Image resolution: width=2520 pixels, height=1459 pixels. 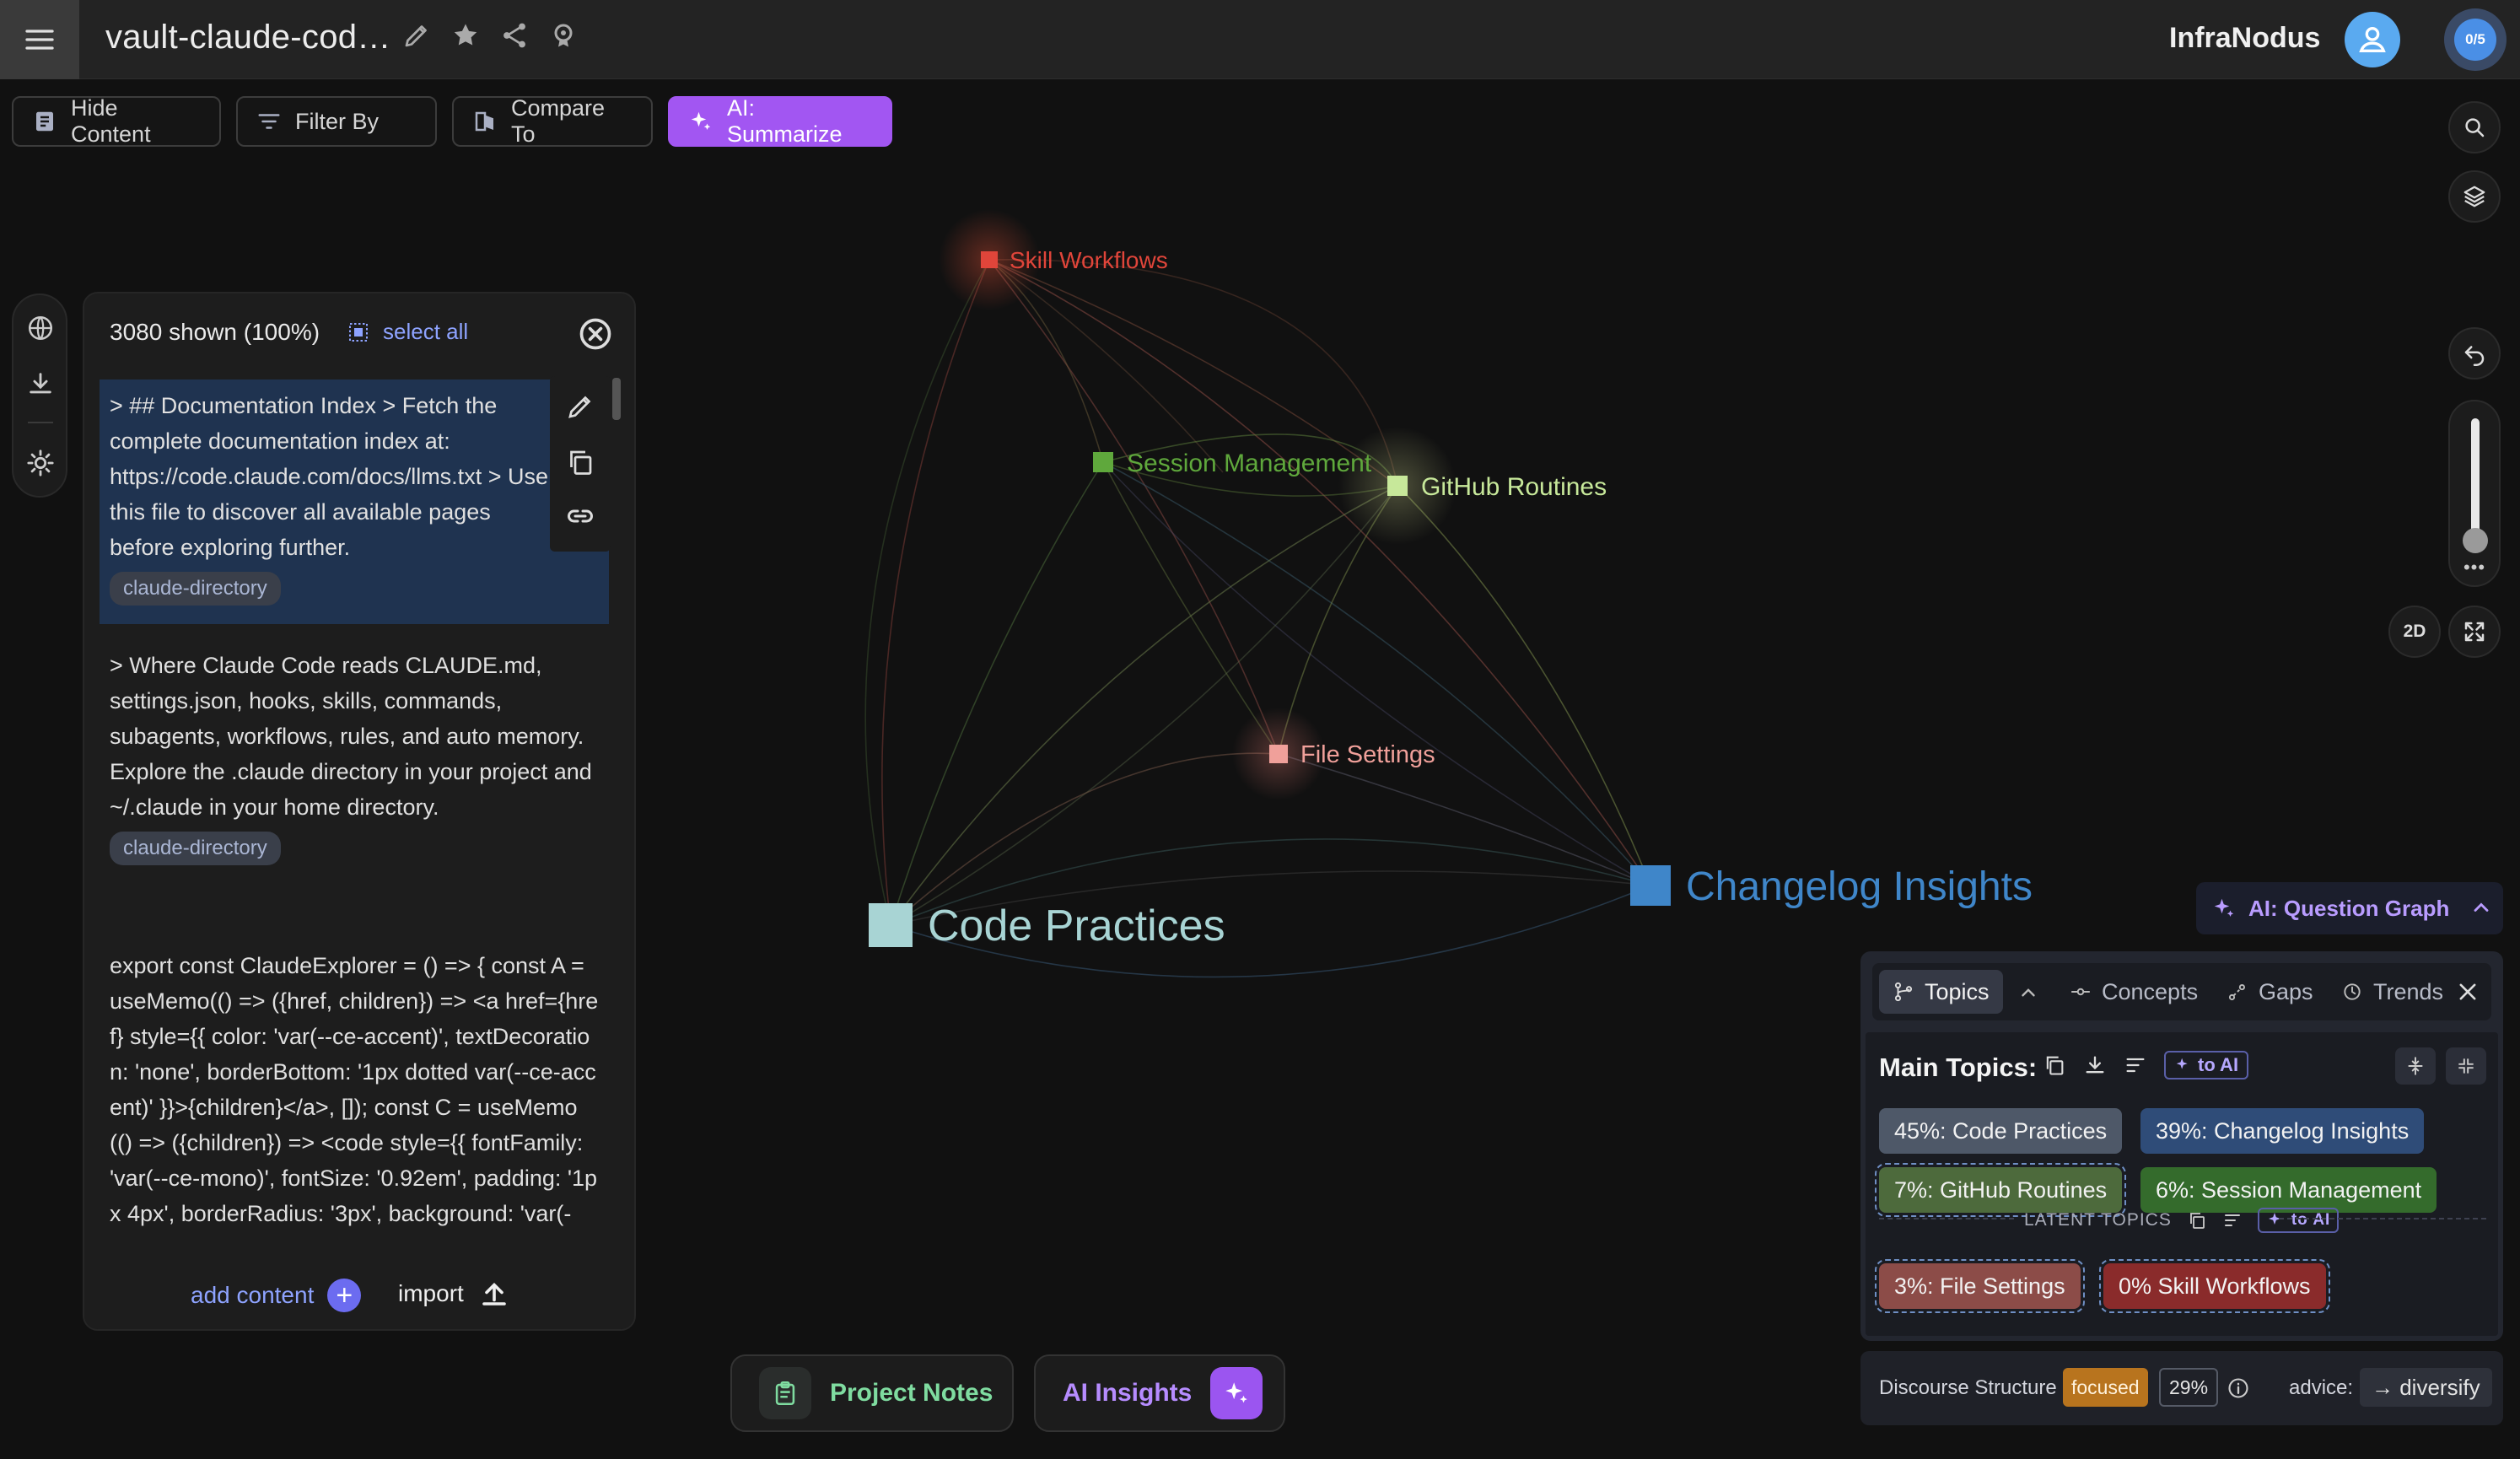 What do you see at coordinates (417, 35) in the screenshot?
I see `pencil-icon` at bounding box center [417, 35].